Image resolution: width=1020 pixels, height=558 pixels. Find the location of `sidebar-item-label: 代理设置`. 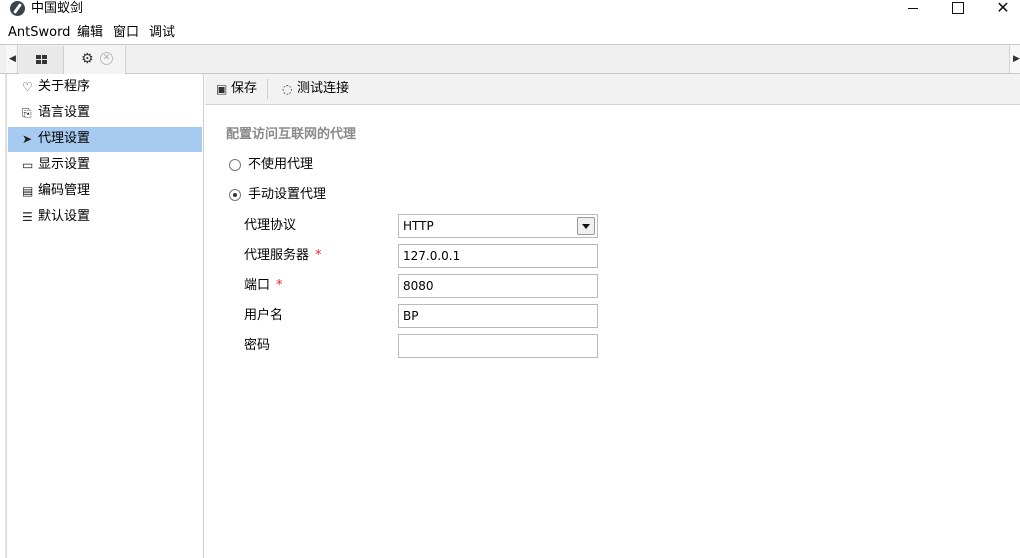

sidebar-item-label: 代理设置 is located at coordinates (64, 138).